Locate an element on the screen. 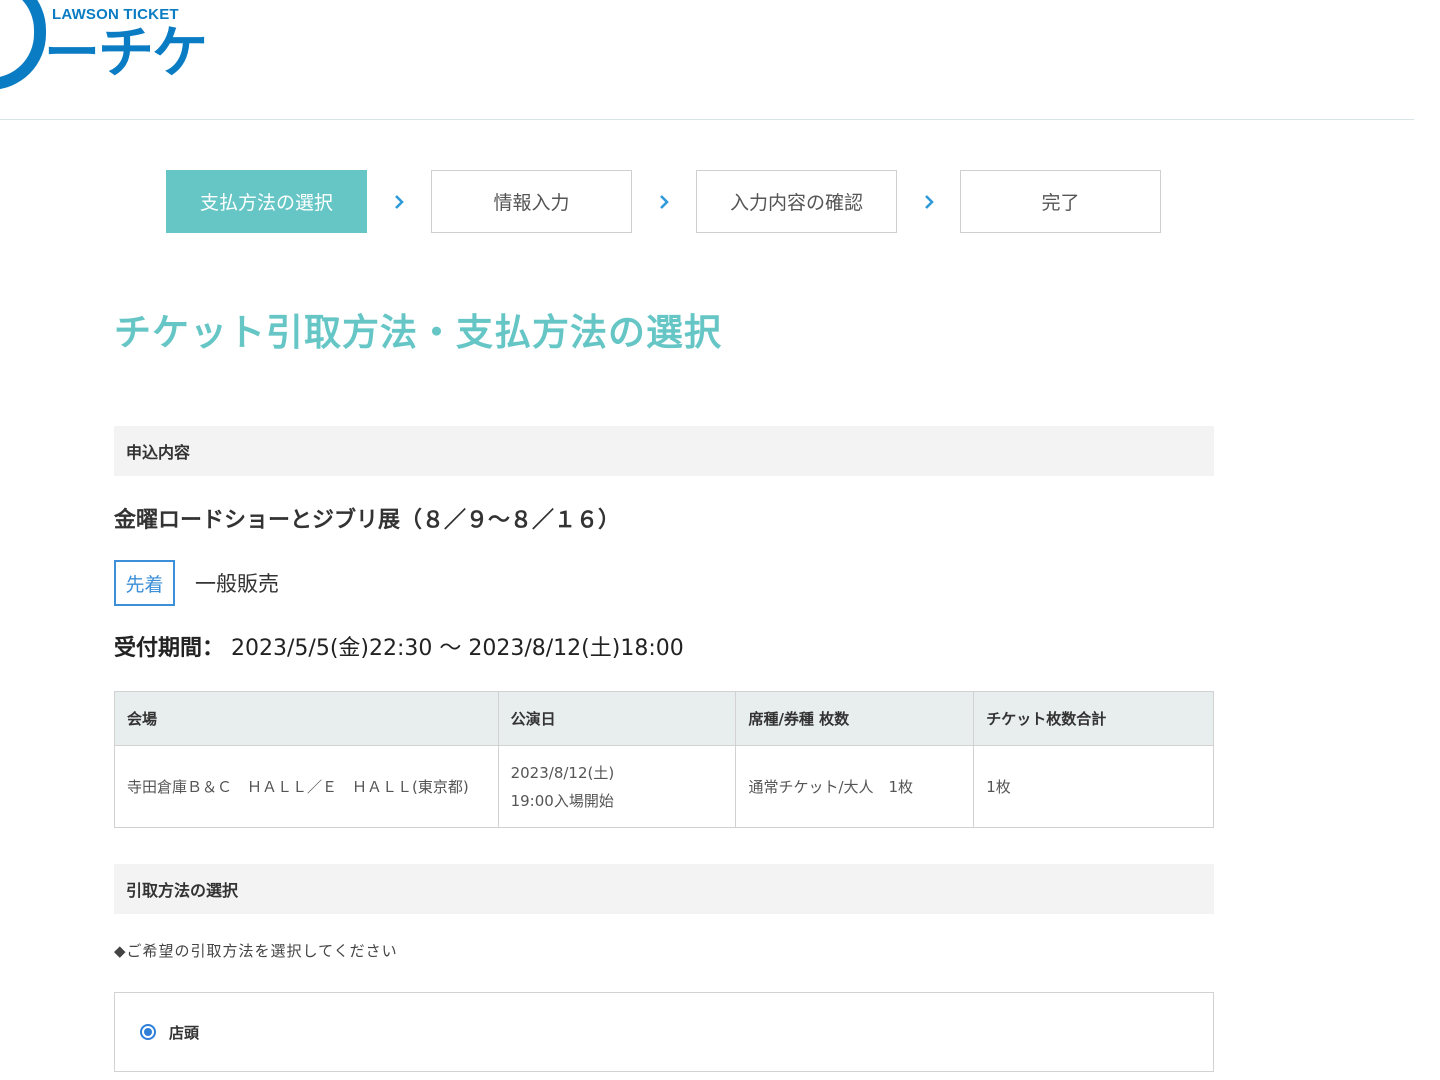  pickup-option-store: 店頭 is located at coordinates (664, 1032).